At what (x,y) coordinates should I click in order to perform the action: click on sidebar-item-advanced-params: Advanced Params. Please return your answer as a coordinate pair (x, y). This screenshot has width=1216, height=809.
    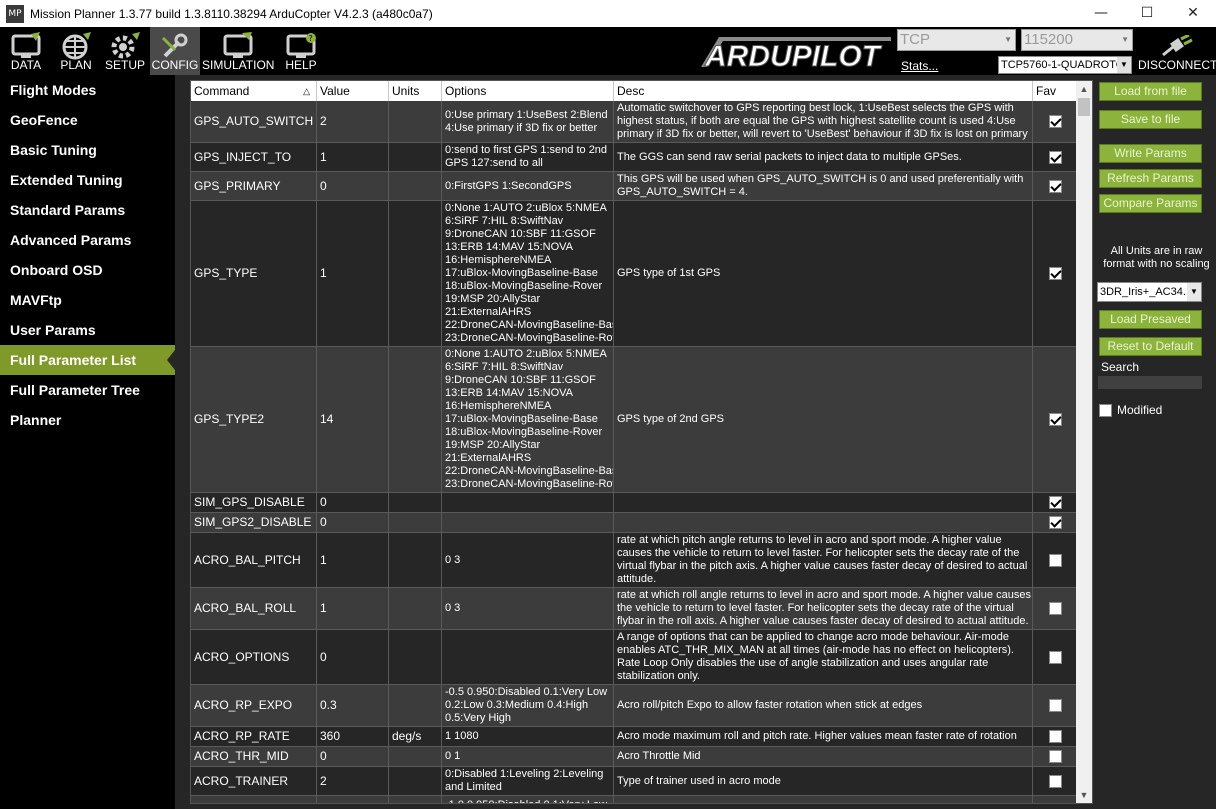
    Looking at the image, I should click on (87, 240).